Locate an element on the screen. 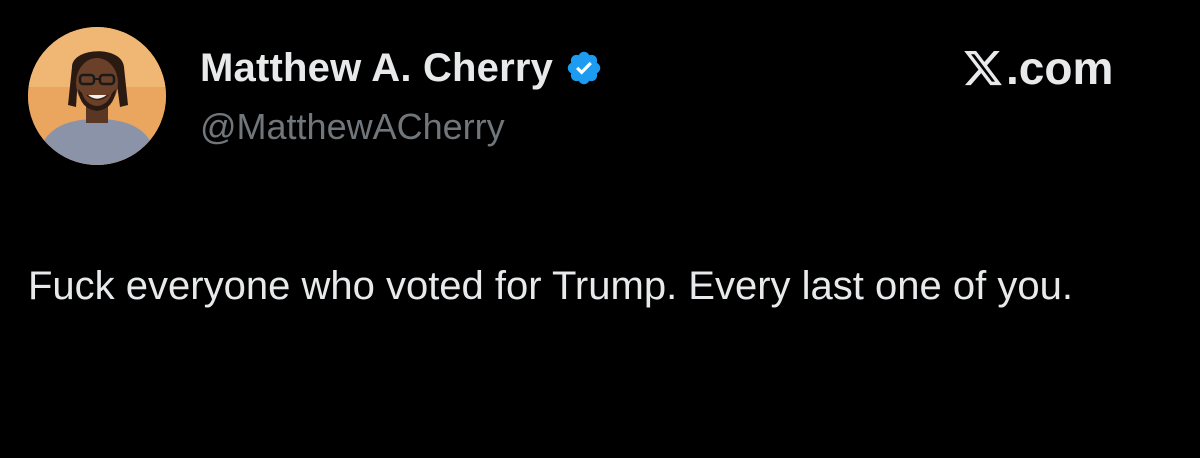  avatar-photo is located at coordinates (97, 96).